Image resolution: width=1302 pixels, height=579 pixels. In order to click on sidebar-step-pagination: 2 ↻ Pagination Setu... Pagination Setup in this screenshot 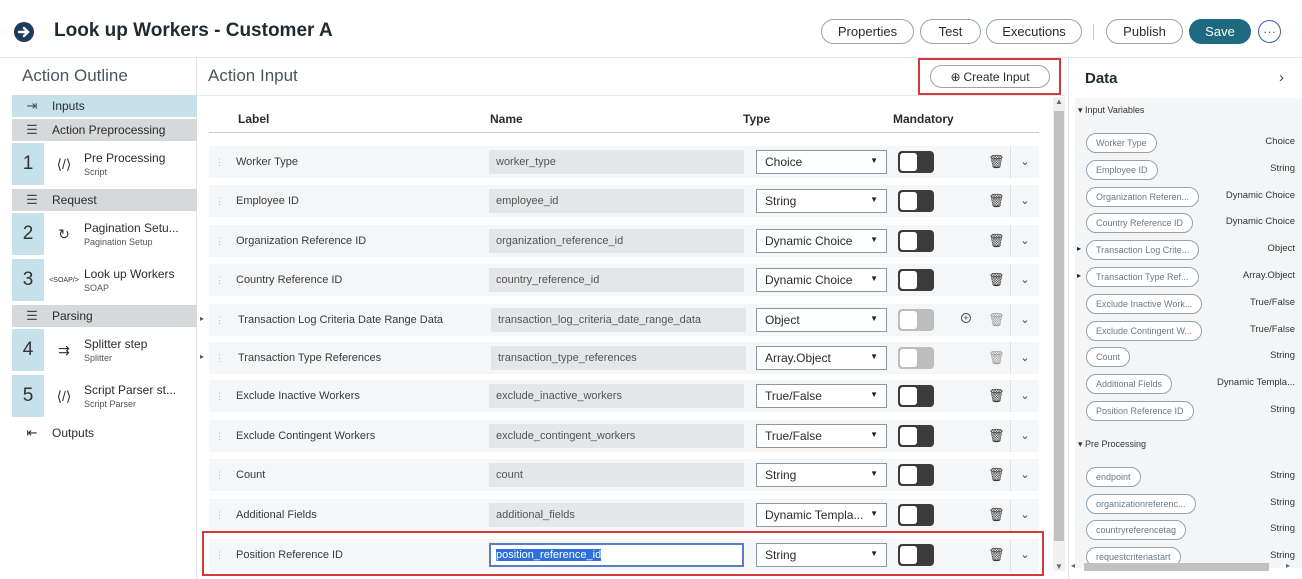, I will do `click(104, 234)`.